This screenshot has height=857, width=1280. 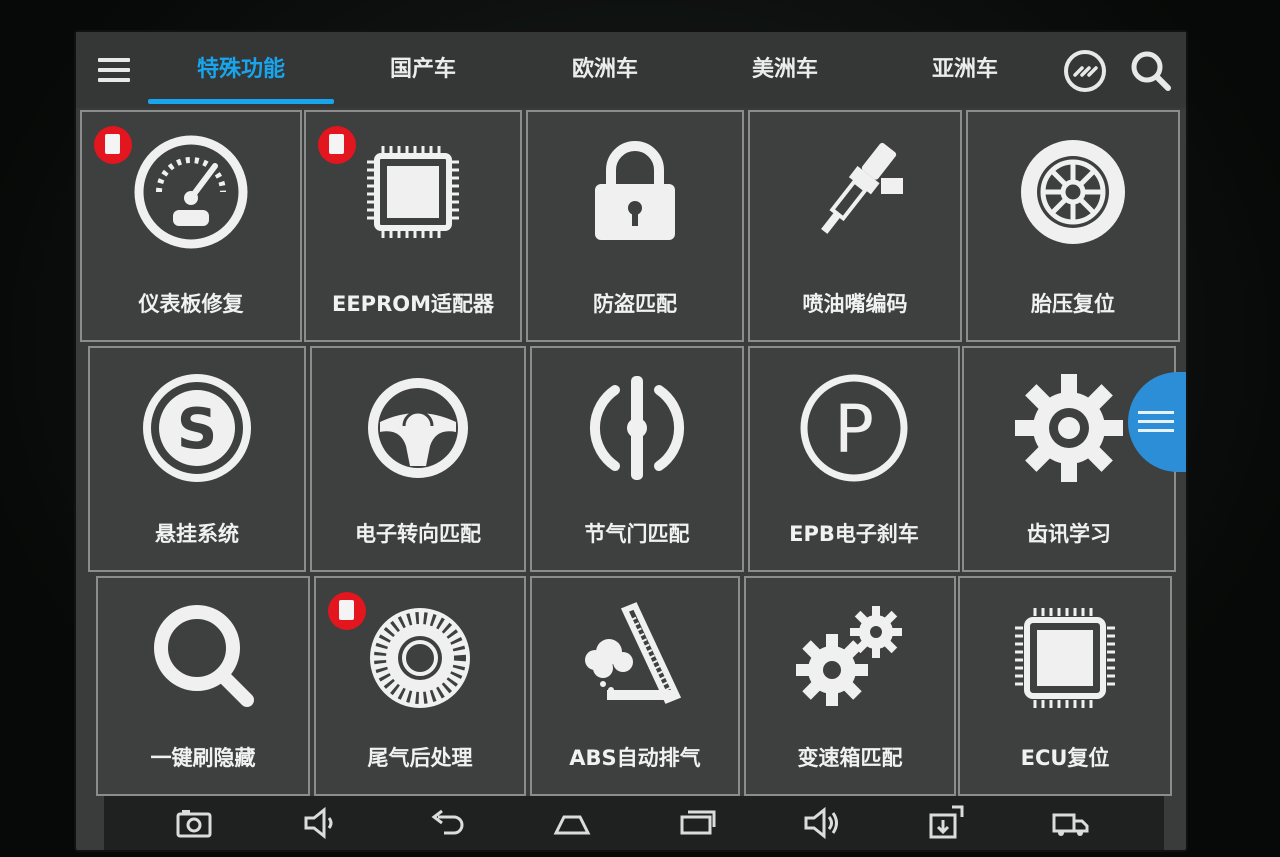 What do you see at coordinates (1156, 421) in the screenshot?
I see `lines-icon` at bounding box center [1156, 421].